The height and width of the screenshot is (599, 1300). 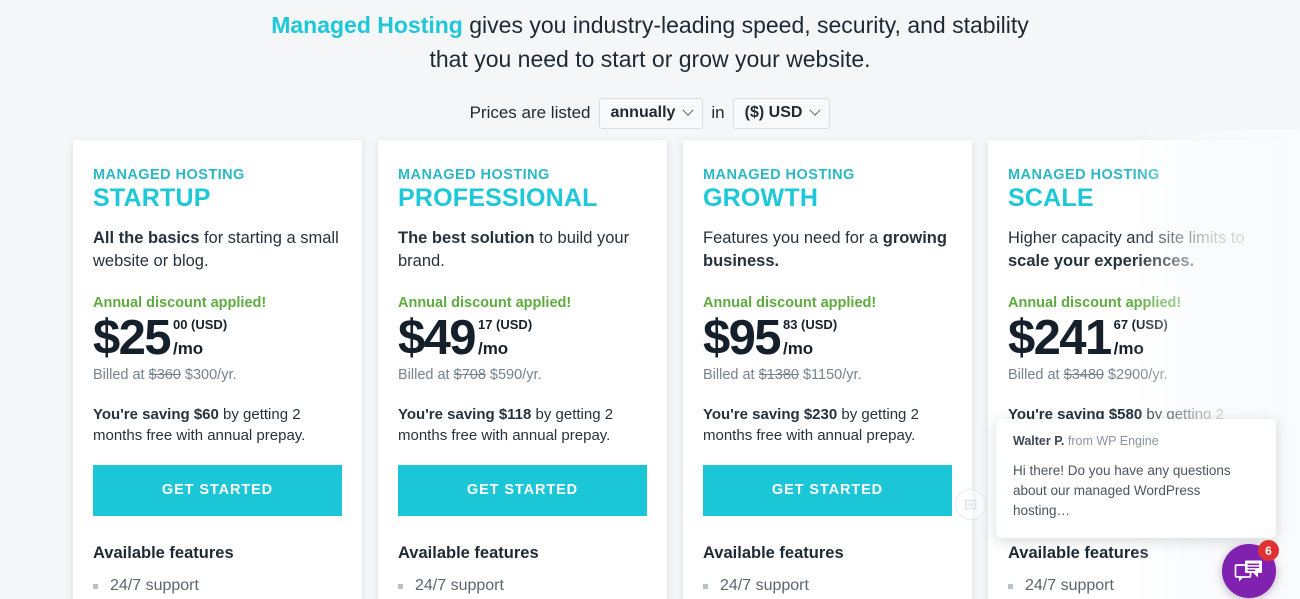 What do you see at coordinates (200, 324) in the screenshot?
I see `price-cents: 00 (USD)` at bounding box center [200, 324].